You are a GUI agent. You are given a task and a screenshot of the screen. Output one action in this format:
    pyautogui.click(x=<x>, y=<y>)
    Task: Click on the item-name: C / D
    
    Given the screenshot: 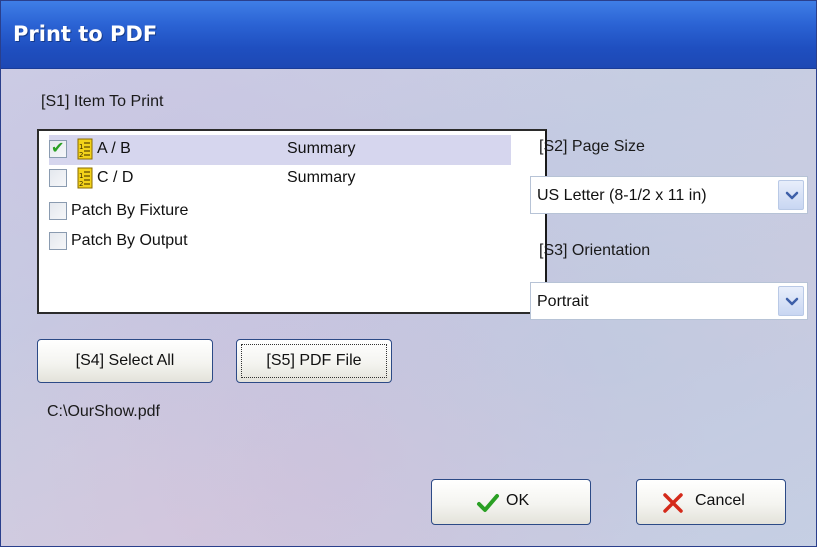 What is the action you would take?
    pyautogui.click(x=115, y=177)
    